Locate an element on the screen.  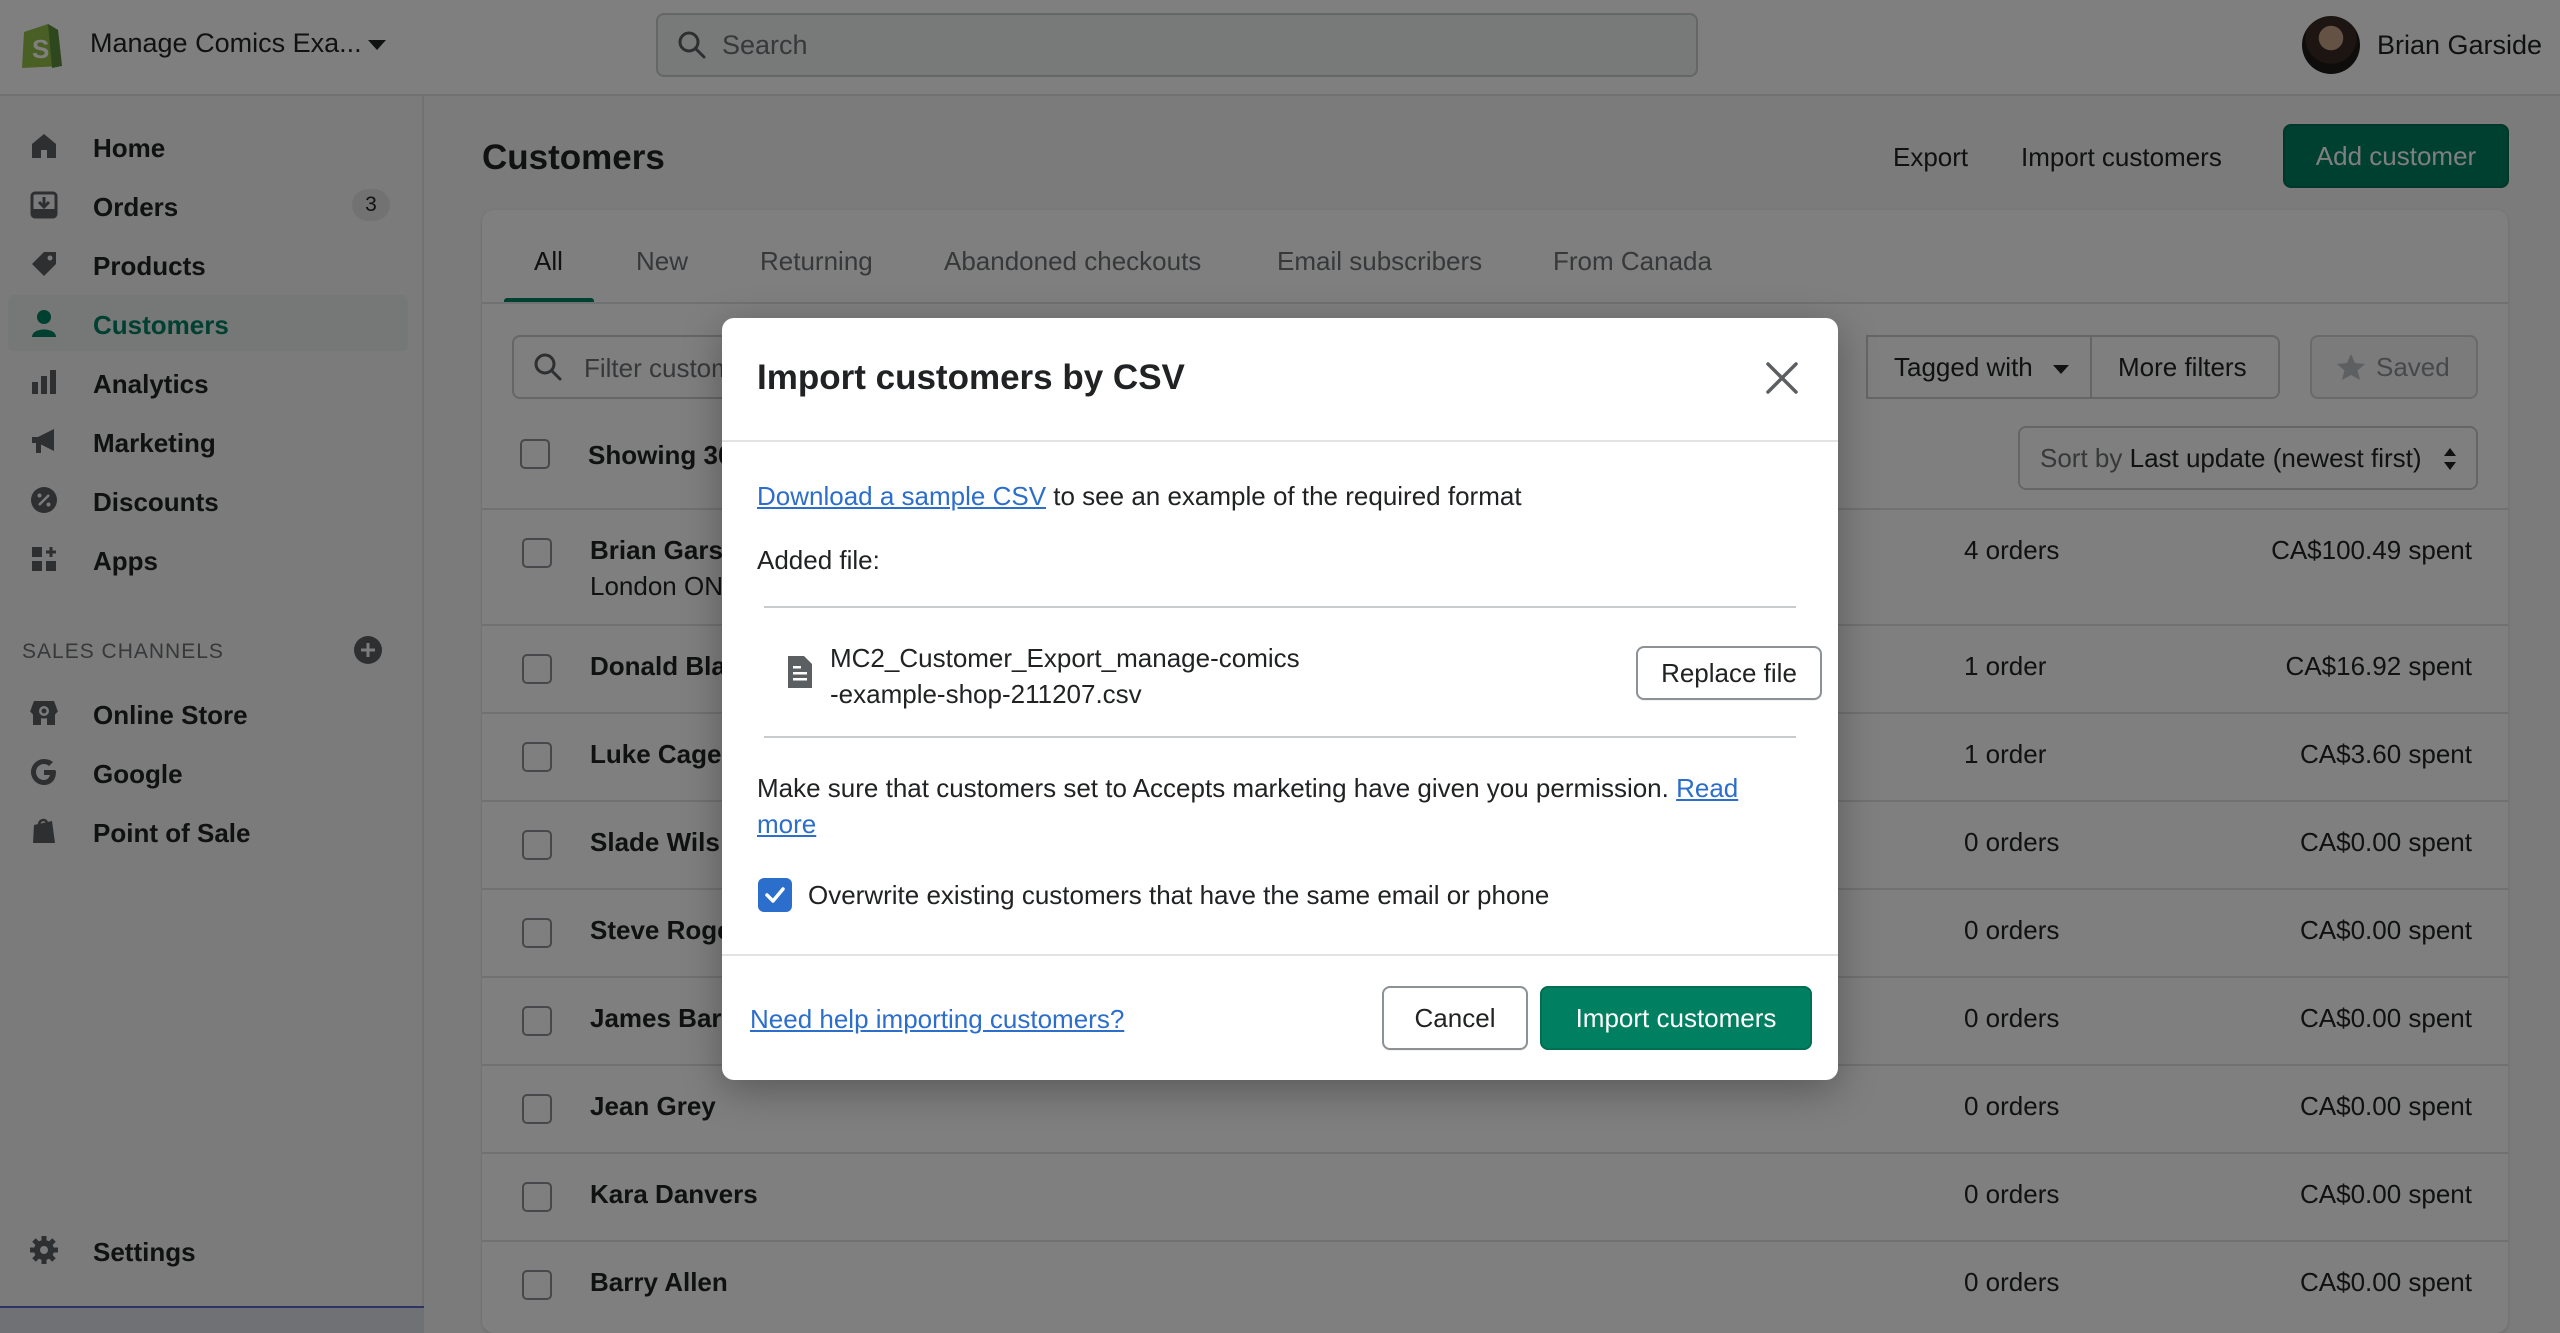
replace-file-button: Replace file is located at coordinates (1729, 673).